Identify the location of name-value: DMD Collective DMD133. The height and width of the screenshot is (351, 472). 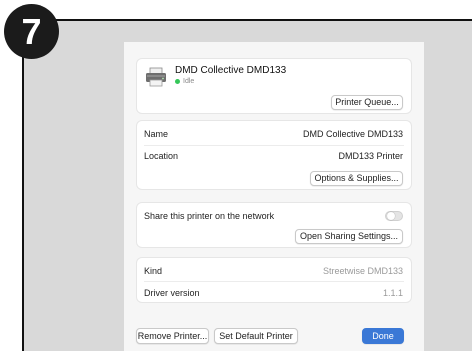
(352, 134).